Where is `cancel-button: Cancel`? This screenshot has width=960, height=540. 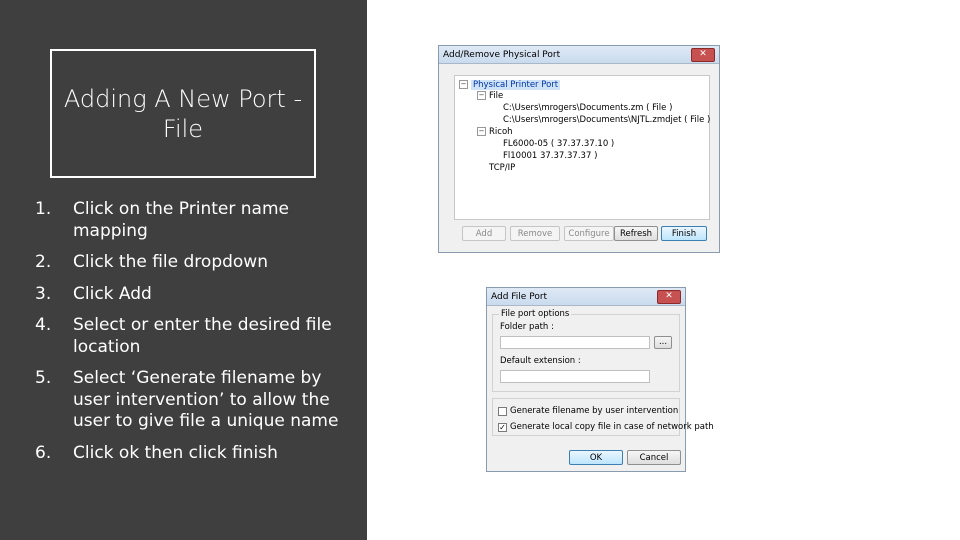
cancel-button: Cancel is located at coordinates (654, 457).